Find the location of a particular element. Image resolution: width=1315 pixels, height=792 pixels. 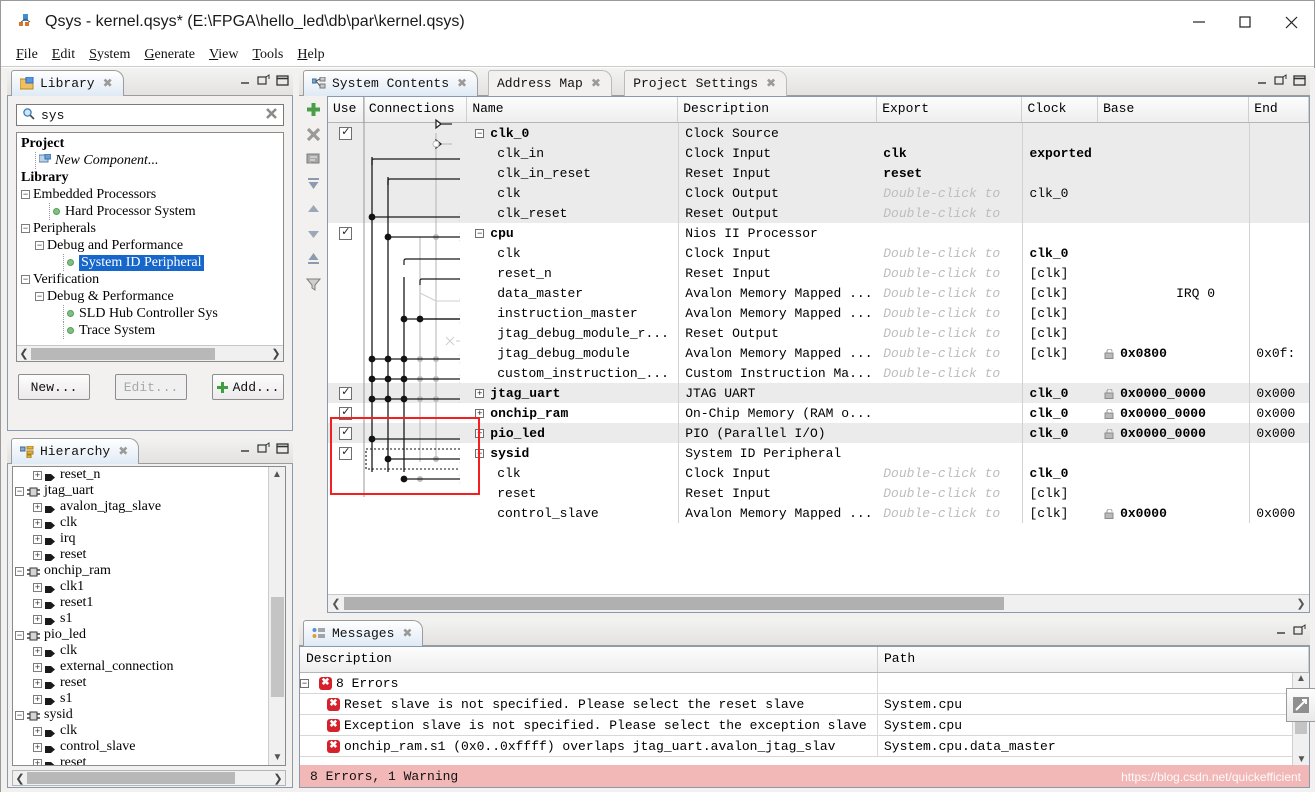

library-tree-item: − Verification is located at coordinates (150, 279).